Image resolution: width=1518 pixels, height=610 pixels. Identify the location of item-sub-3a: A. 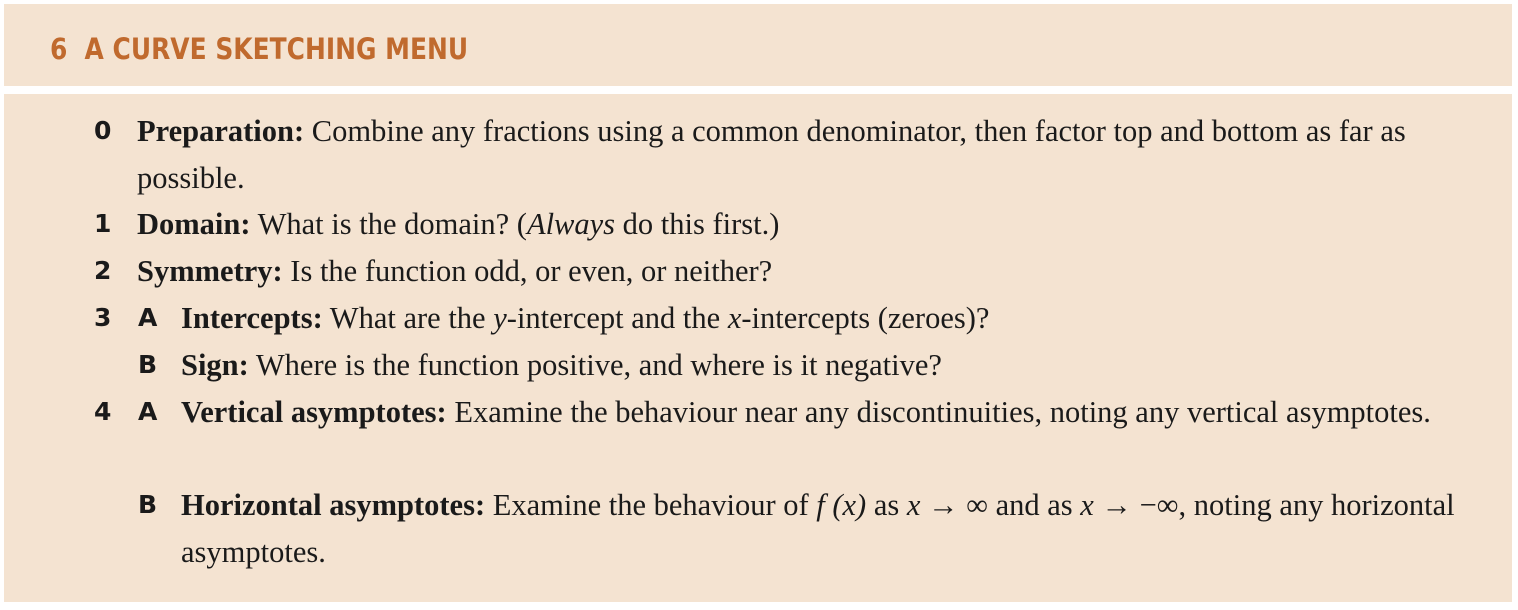
(148, 317).